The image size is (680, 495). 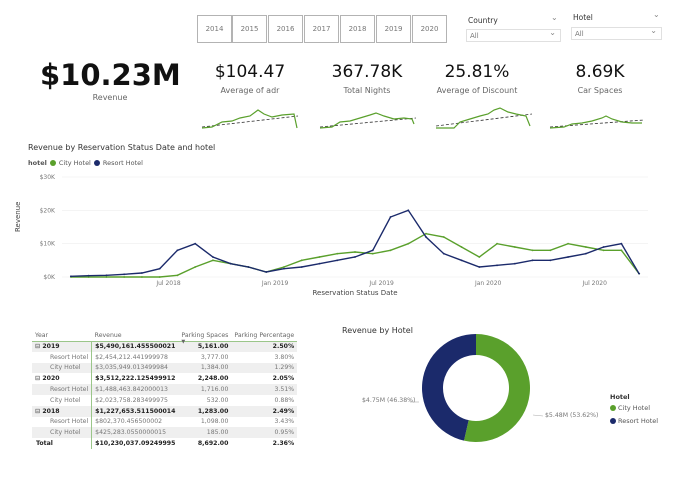 What do you see at coordinates (62, 334) in the screenshot?
I see `col-year: Year` at bounding box center [62, 334].